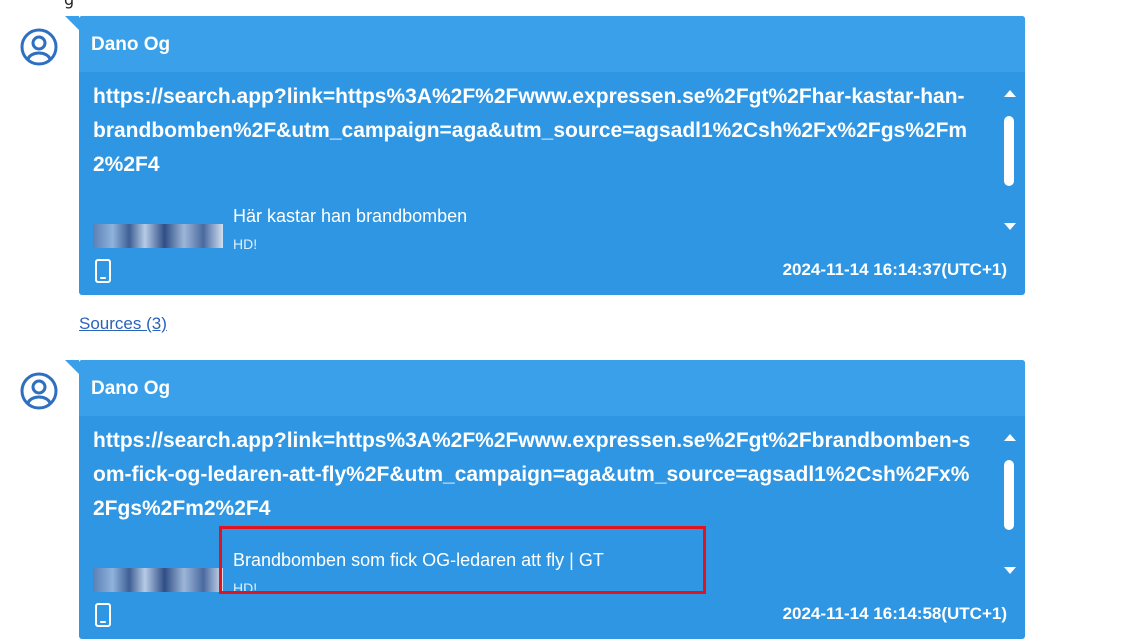 This screenshot has height=642, width=1133. I want to click on message-footer: 2024-11-14 16:14:58(UTC+1), so click(552, 617).